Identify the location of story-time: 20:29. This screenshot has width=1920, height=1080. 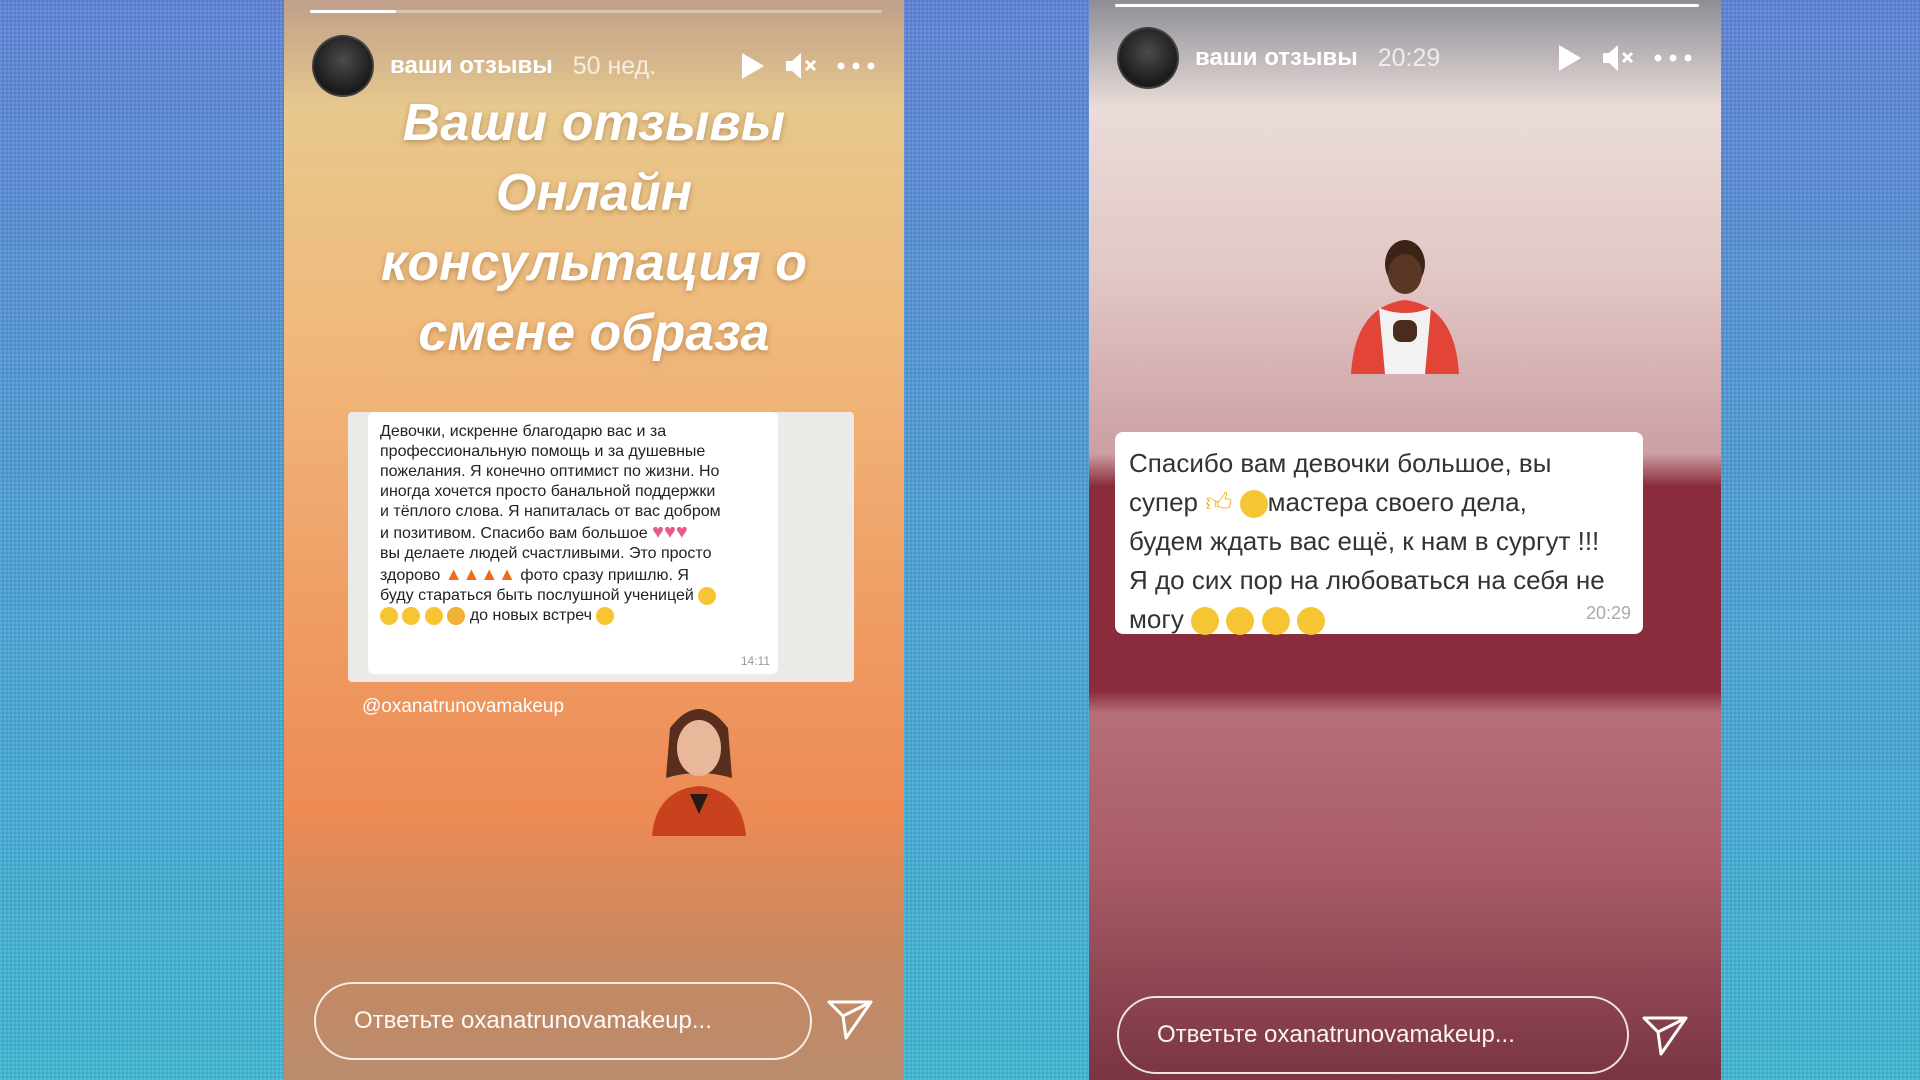
(1409, 57).